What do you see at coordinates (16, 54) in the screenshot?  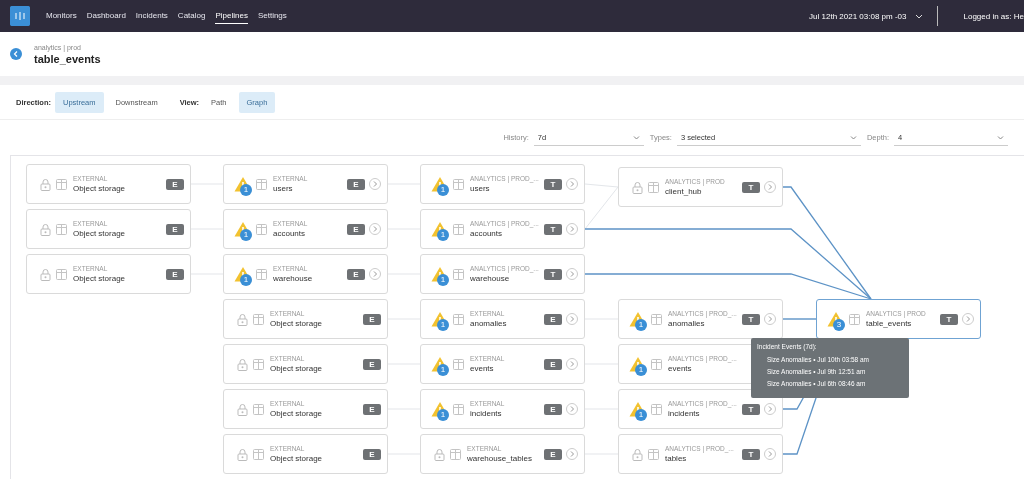 I see `back-icon` at bounding box center [16, 54].